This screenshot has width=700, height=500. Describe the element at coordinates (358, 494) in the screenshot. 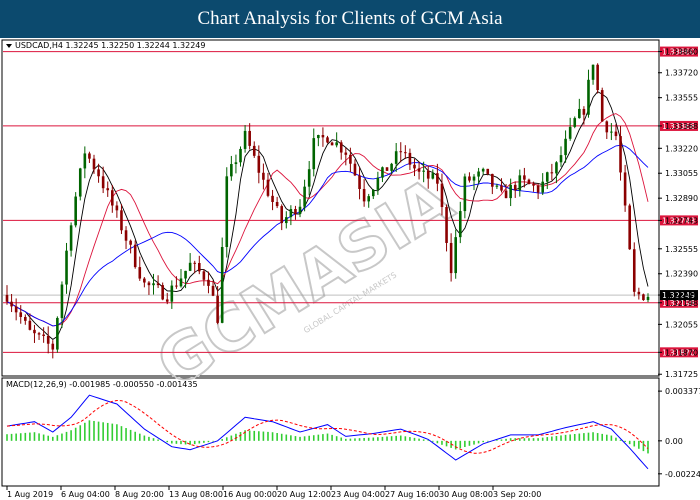

I see `time-axis-label: 23 Aug 04:00` at that location.